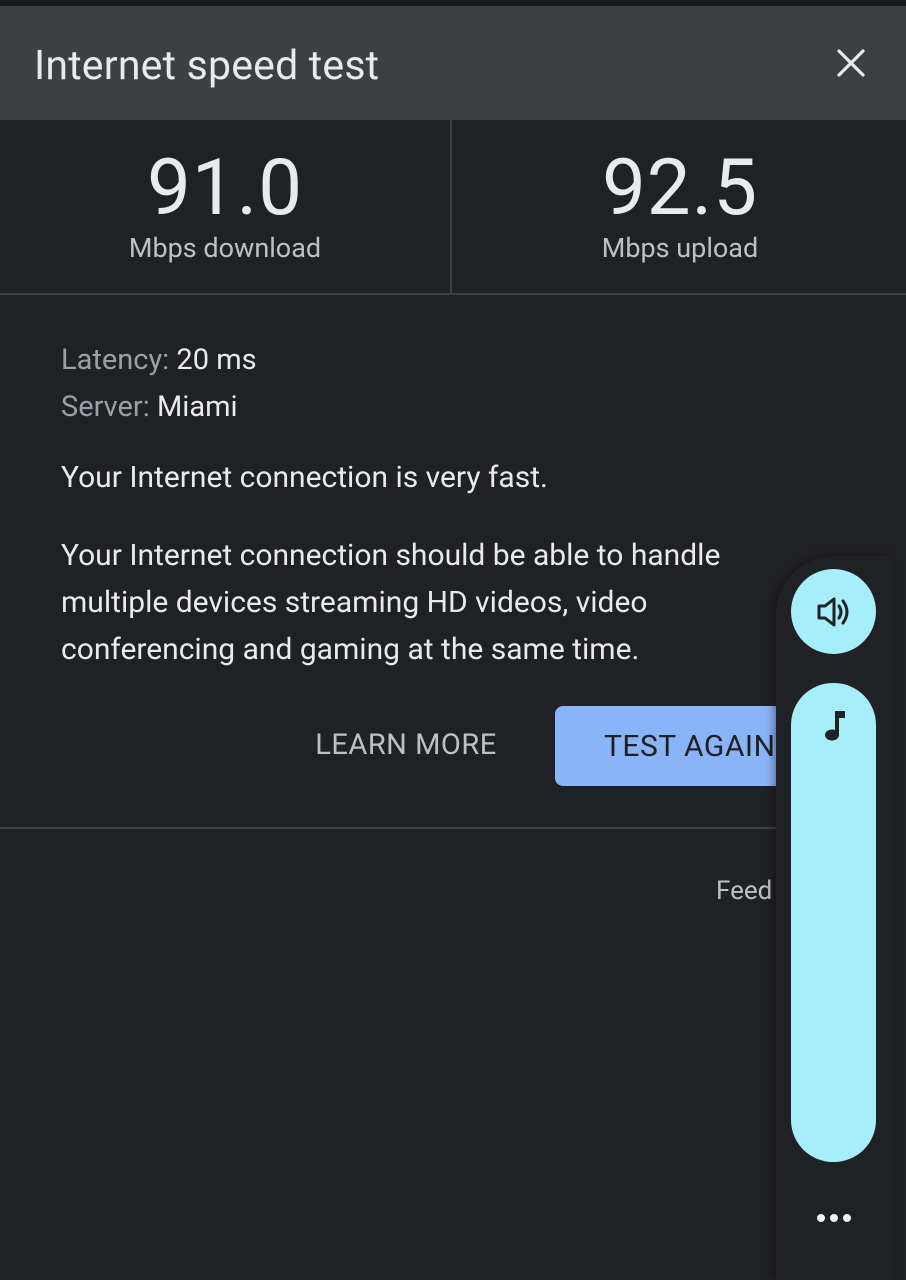 The image size is (906, 1280). What do you see at coordinates (105, 407) in the screenshot?
I see `server-label: Server:` at bounding box center [105, 407].